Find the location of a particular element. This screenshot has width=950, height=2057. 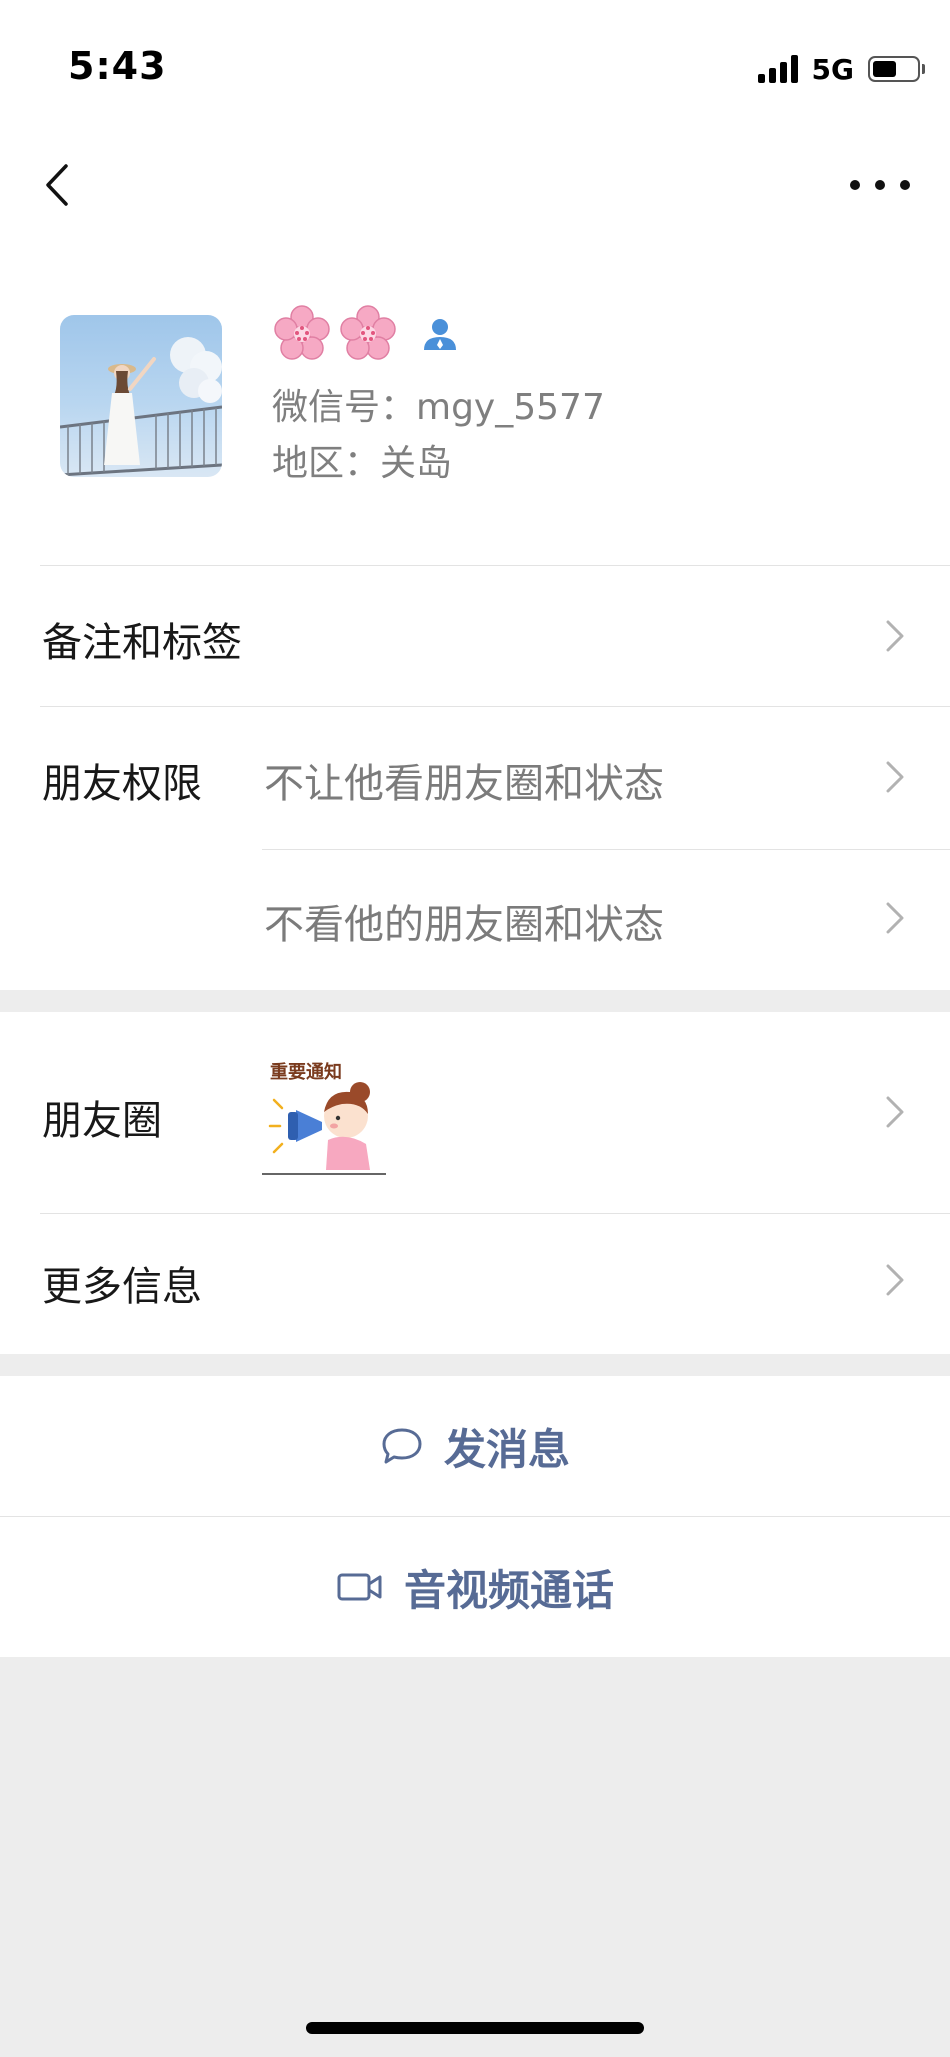

contact-person-icon is located at coordinates (440, 334).